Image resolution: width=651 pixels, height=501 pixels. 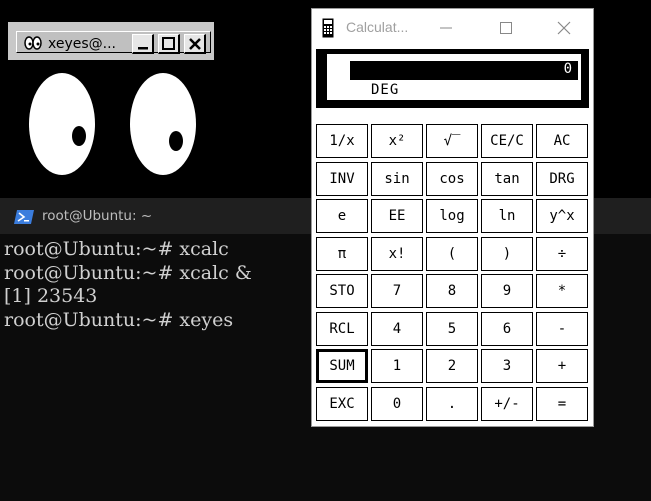 What do you see at coordinates (507, 254) in the screenshot?
I see `calc-key: )` at bounding box center [507, 254].